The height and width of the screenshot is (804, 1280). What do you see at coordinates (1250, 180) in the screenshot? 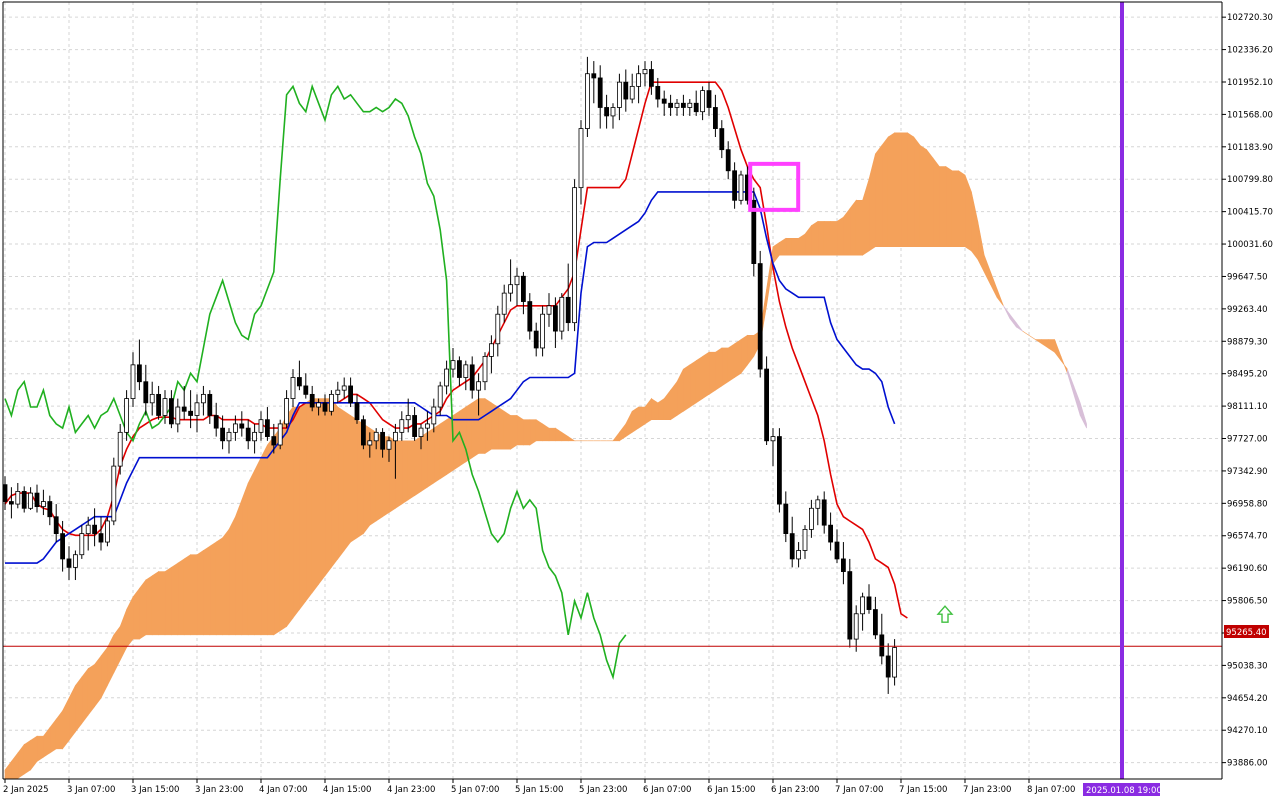
I see `y-tick-label: 100799.80` at bounding box center [1250, 180].